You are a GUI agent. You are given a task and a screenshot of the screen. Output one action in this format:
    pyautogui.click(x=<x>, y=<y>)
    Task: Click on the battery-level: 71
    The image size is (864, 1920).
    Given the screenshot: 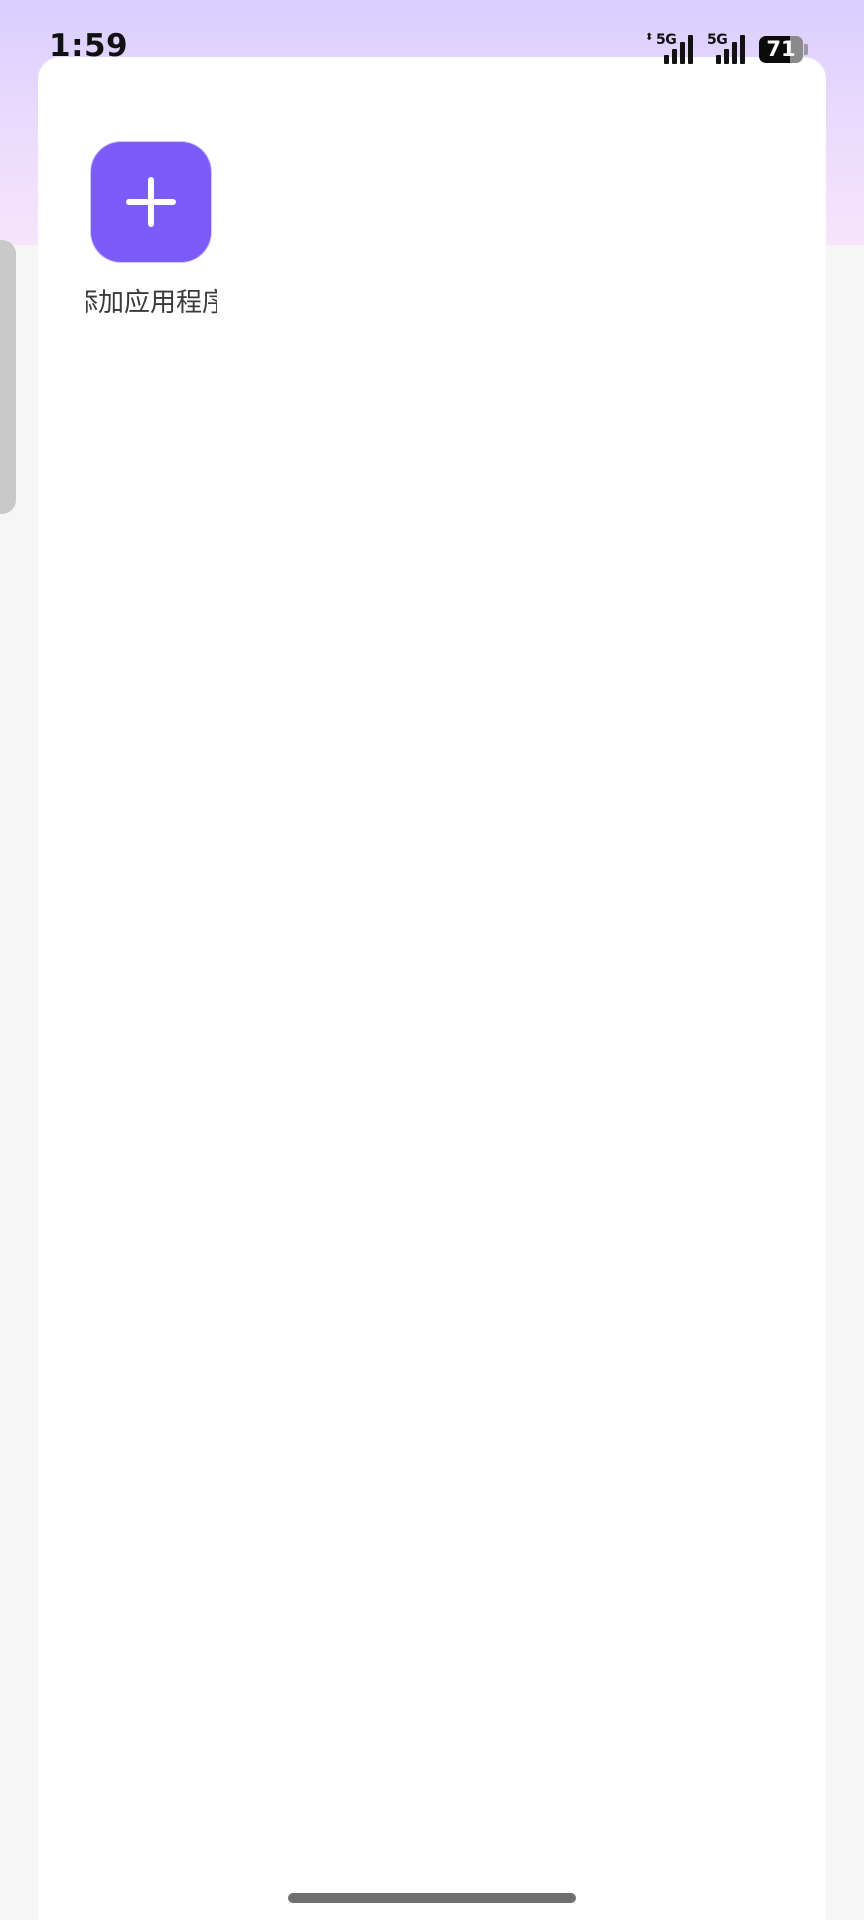 What is the action you would take?
    pyautogui.click(x=781, y=49)
    